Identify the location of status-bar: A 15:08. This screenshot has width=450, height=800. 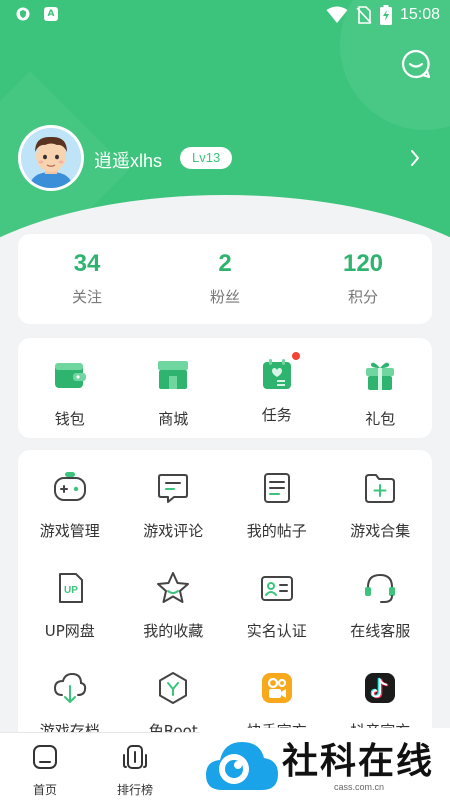
(225, 16).